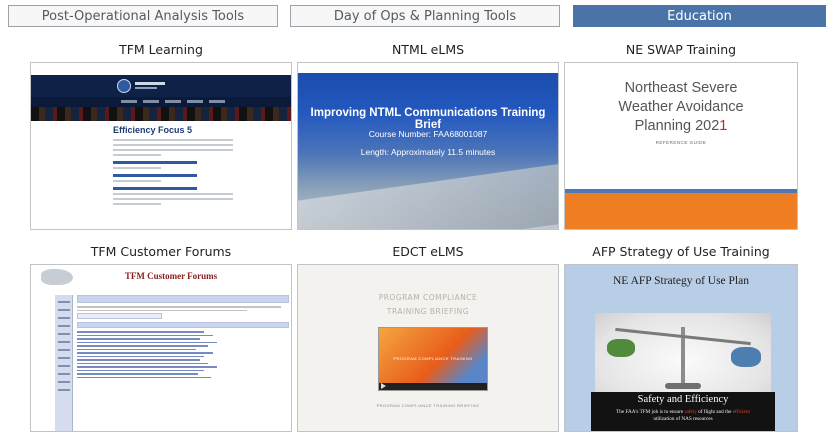  What do you see at coordinates (64, 363) in the screenshot?
I see `preview-sidebar` at bounding box center [64, 363].